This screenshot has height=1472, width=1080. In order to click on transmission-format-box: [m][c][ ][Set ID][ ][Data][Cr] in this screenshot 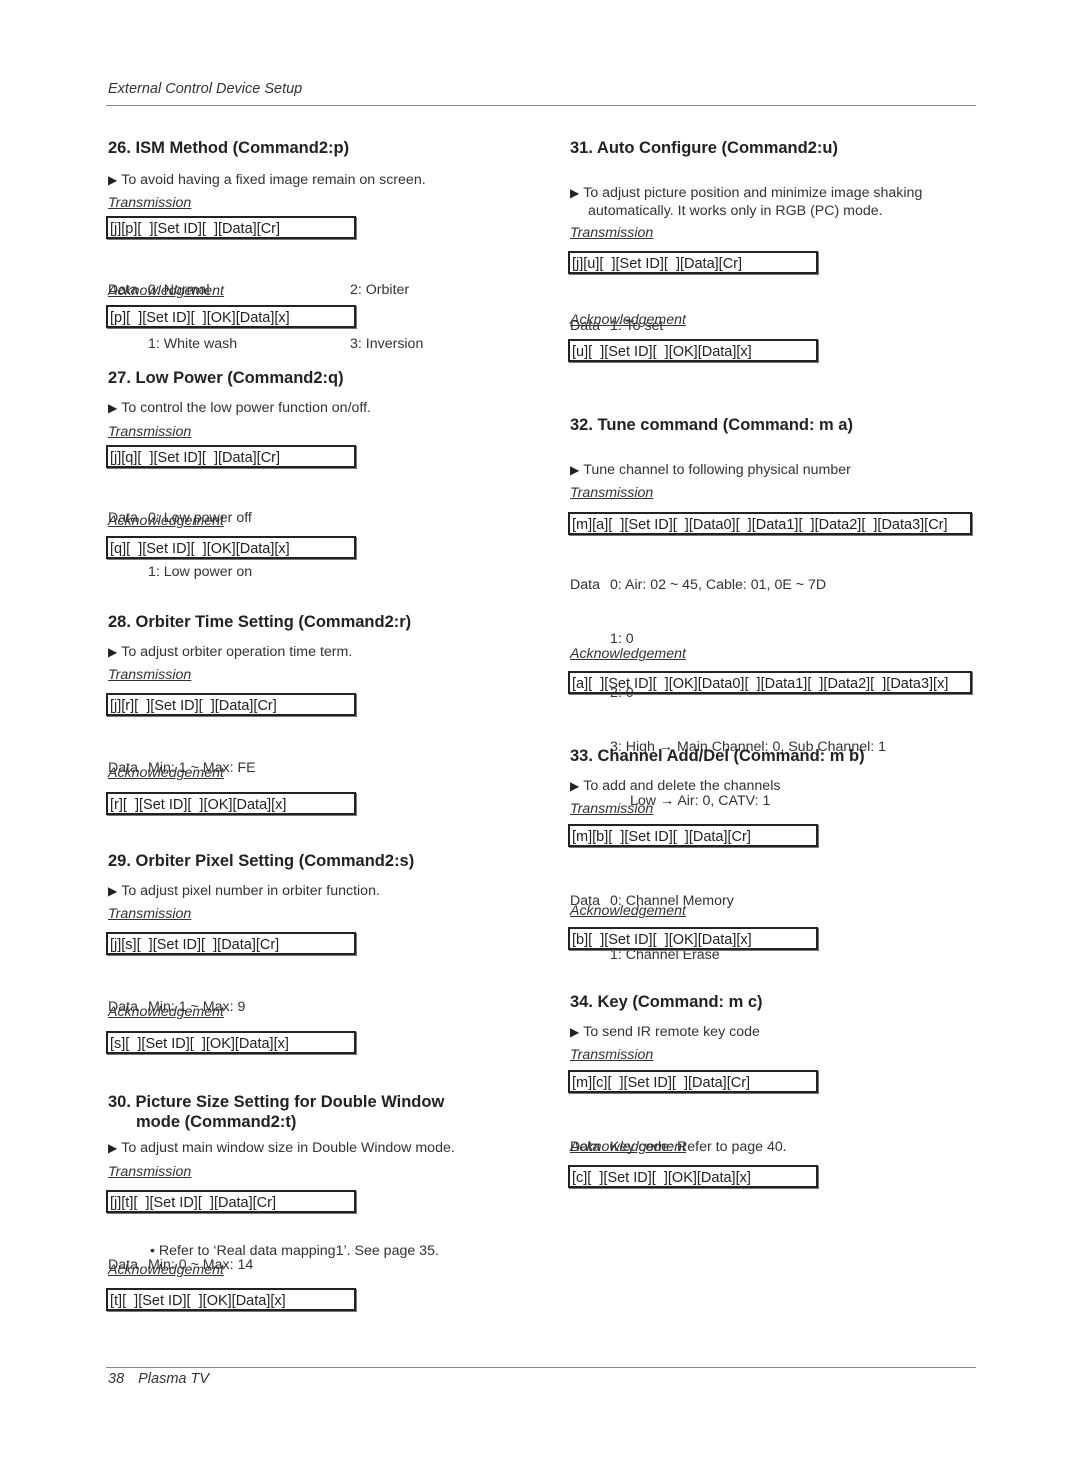, I will do `click(693, 1081)`.